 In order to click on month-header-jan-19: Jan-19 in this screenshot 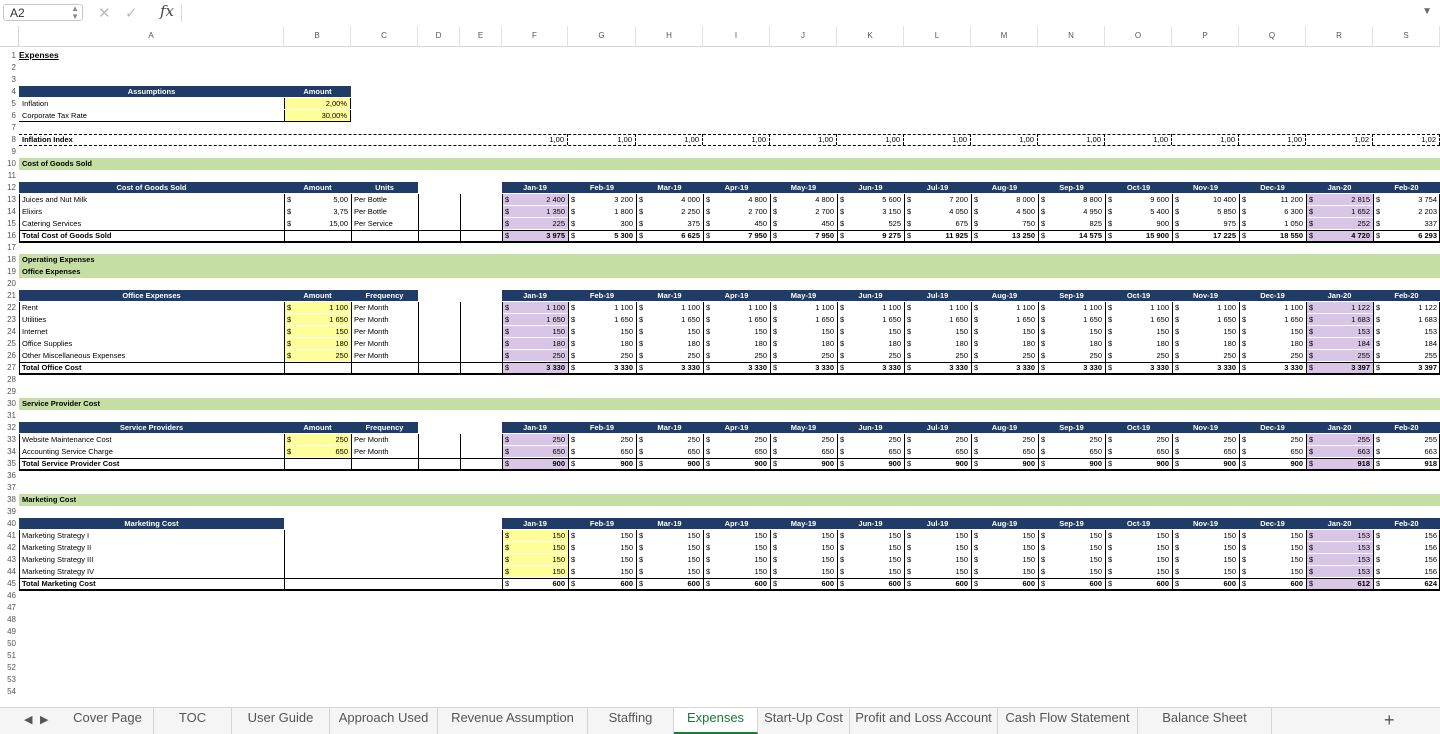, I will do `click(535, 295)`.